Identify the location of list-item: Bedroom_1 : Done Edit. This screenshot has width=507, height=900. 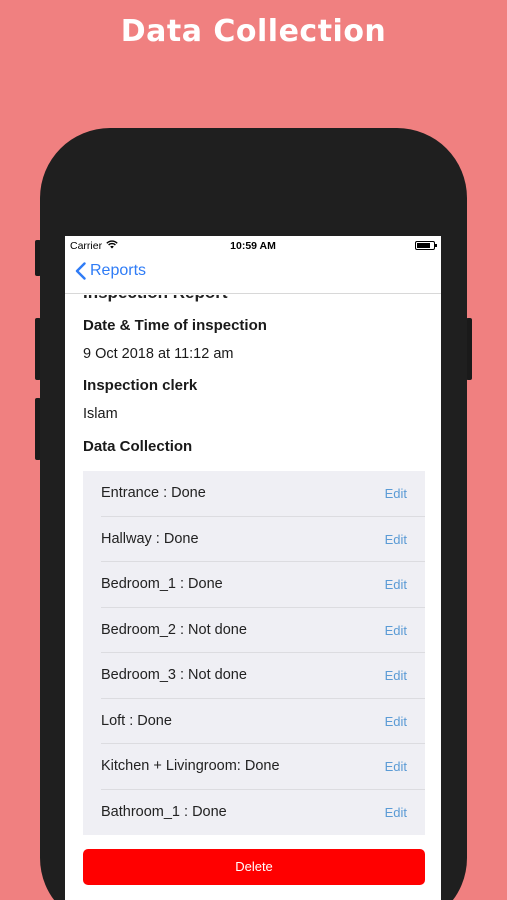
(263, 585).